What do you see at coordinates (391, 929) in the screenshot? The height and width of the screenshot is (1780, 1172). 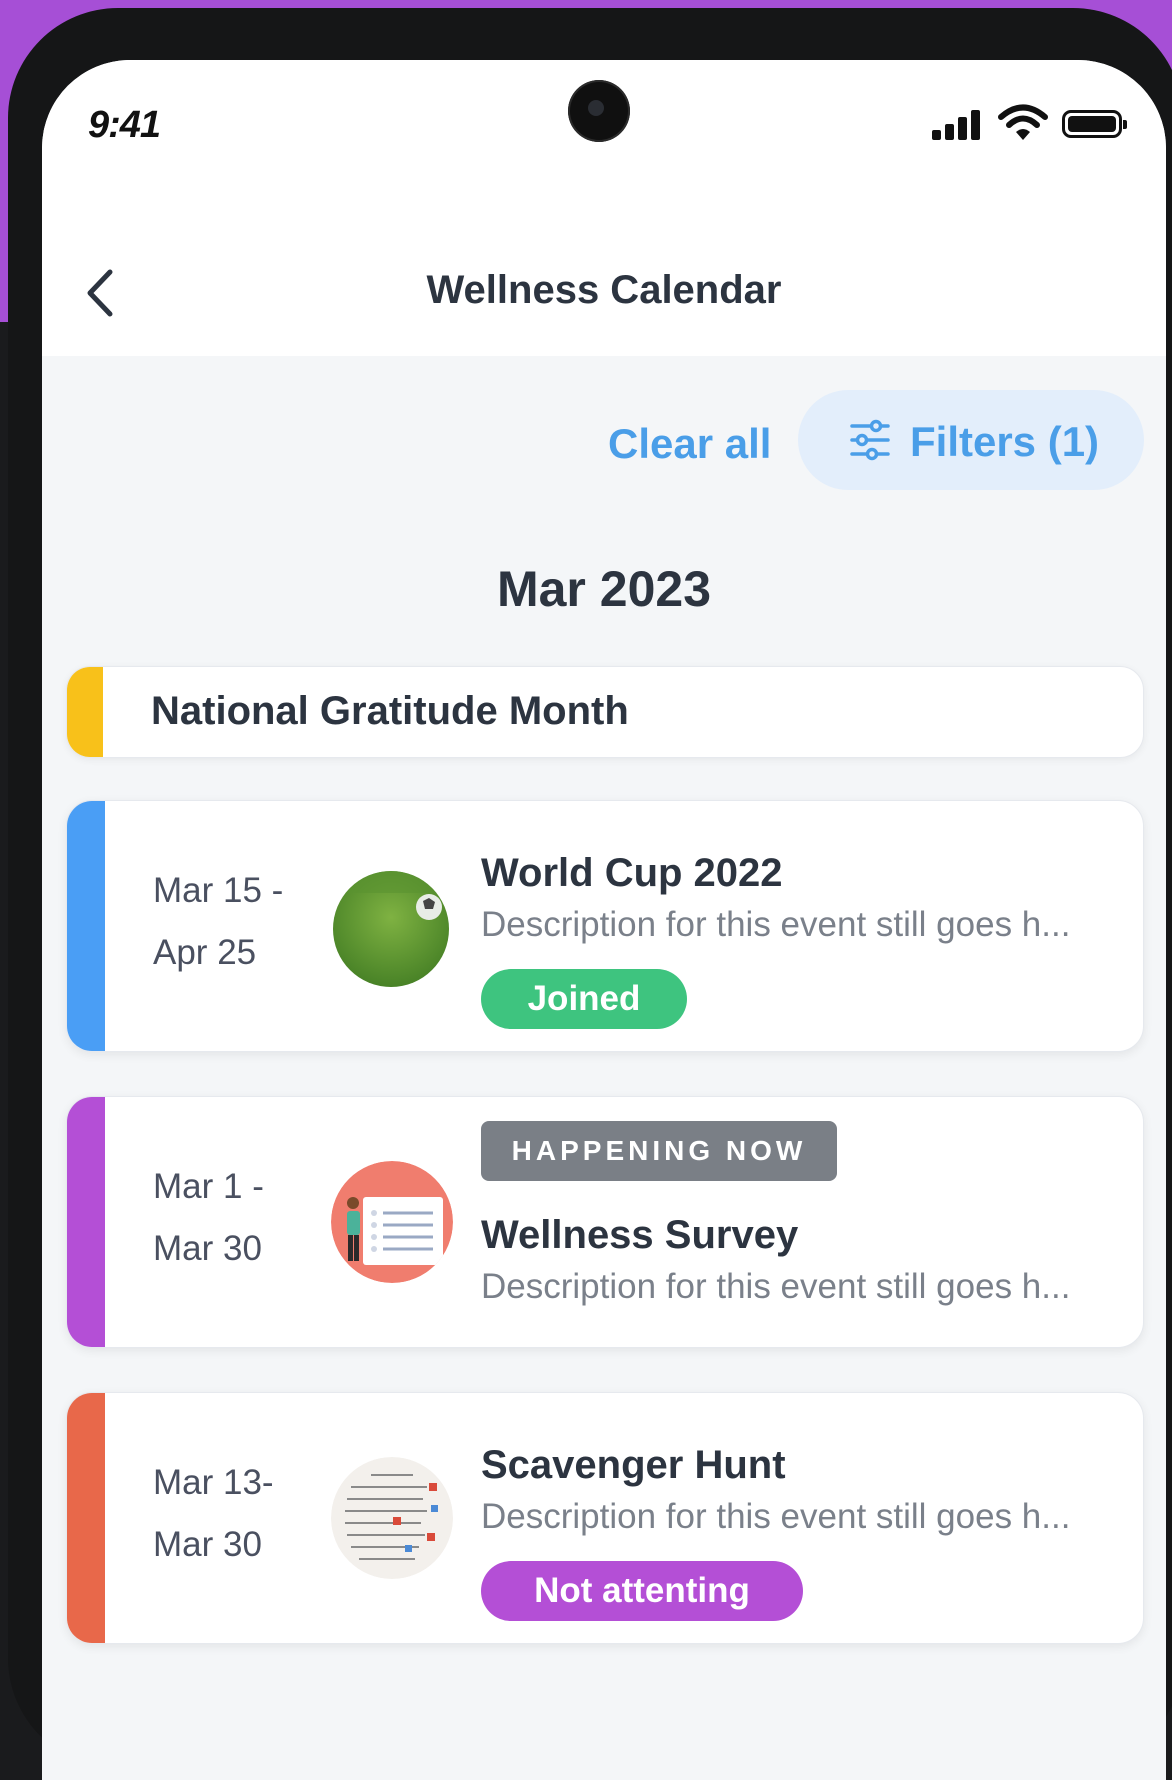 I see `event-image-soccer` at bounding box center [391, 929].